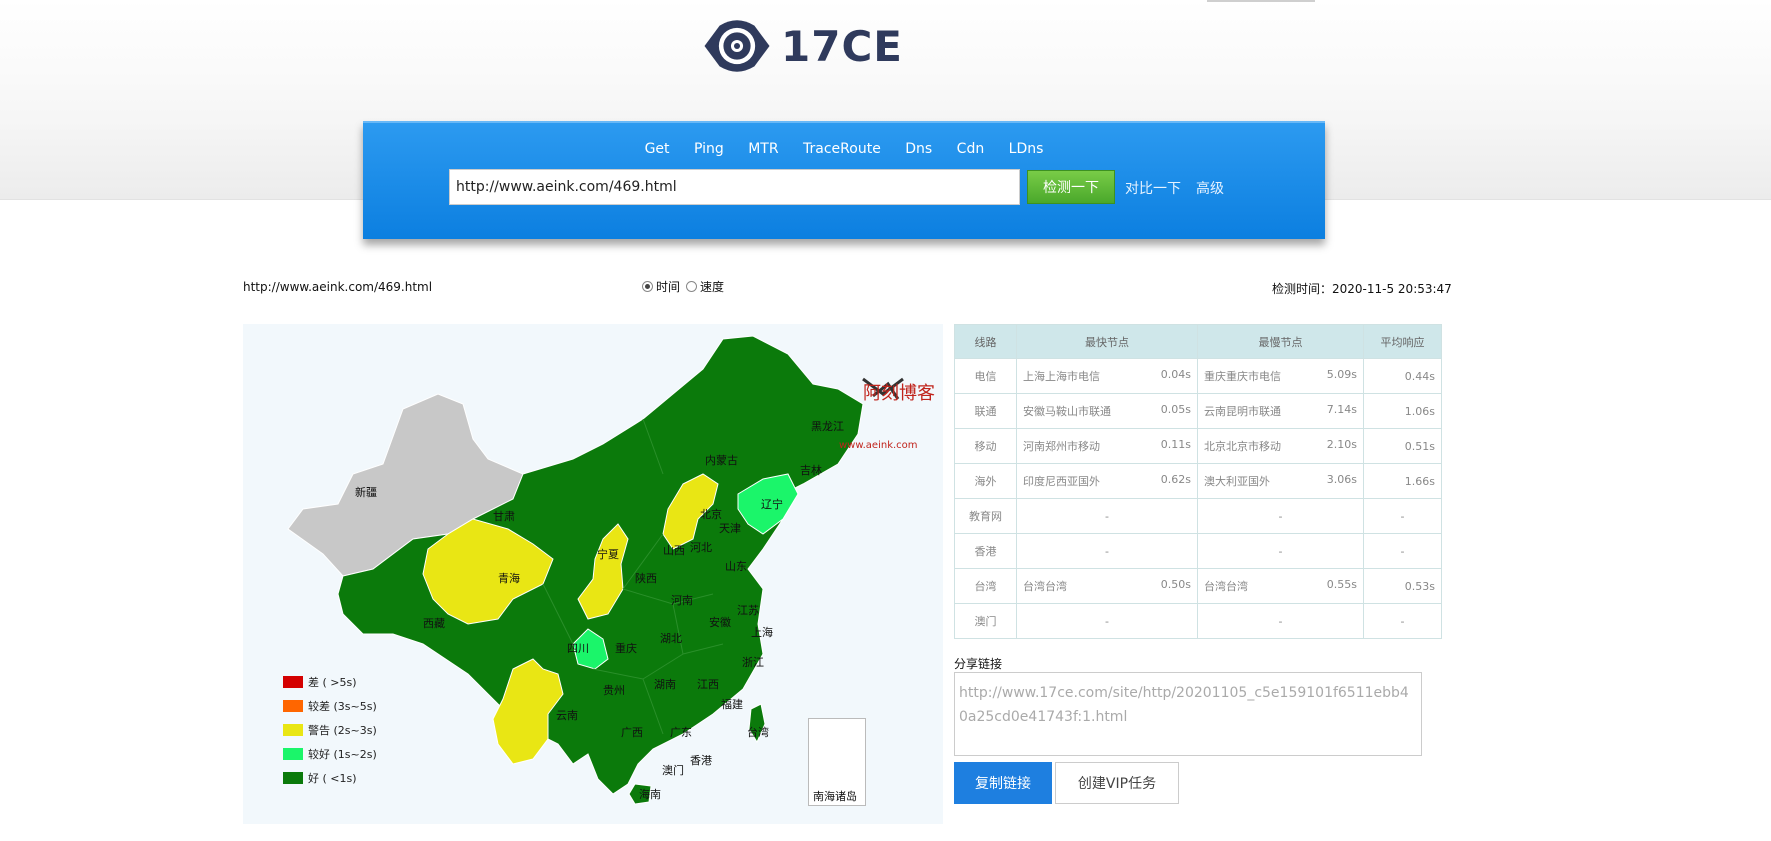 Image resolution: width=1771 pixels, height=841 pixels. What do you see at coordinates (293, 682) in the screenshot?
I see `legend-swatch-bad` at bounding box center [293, 682].